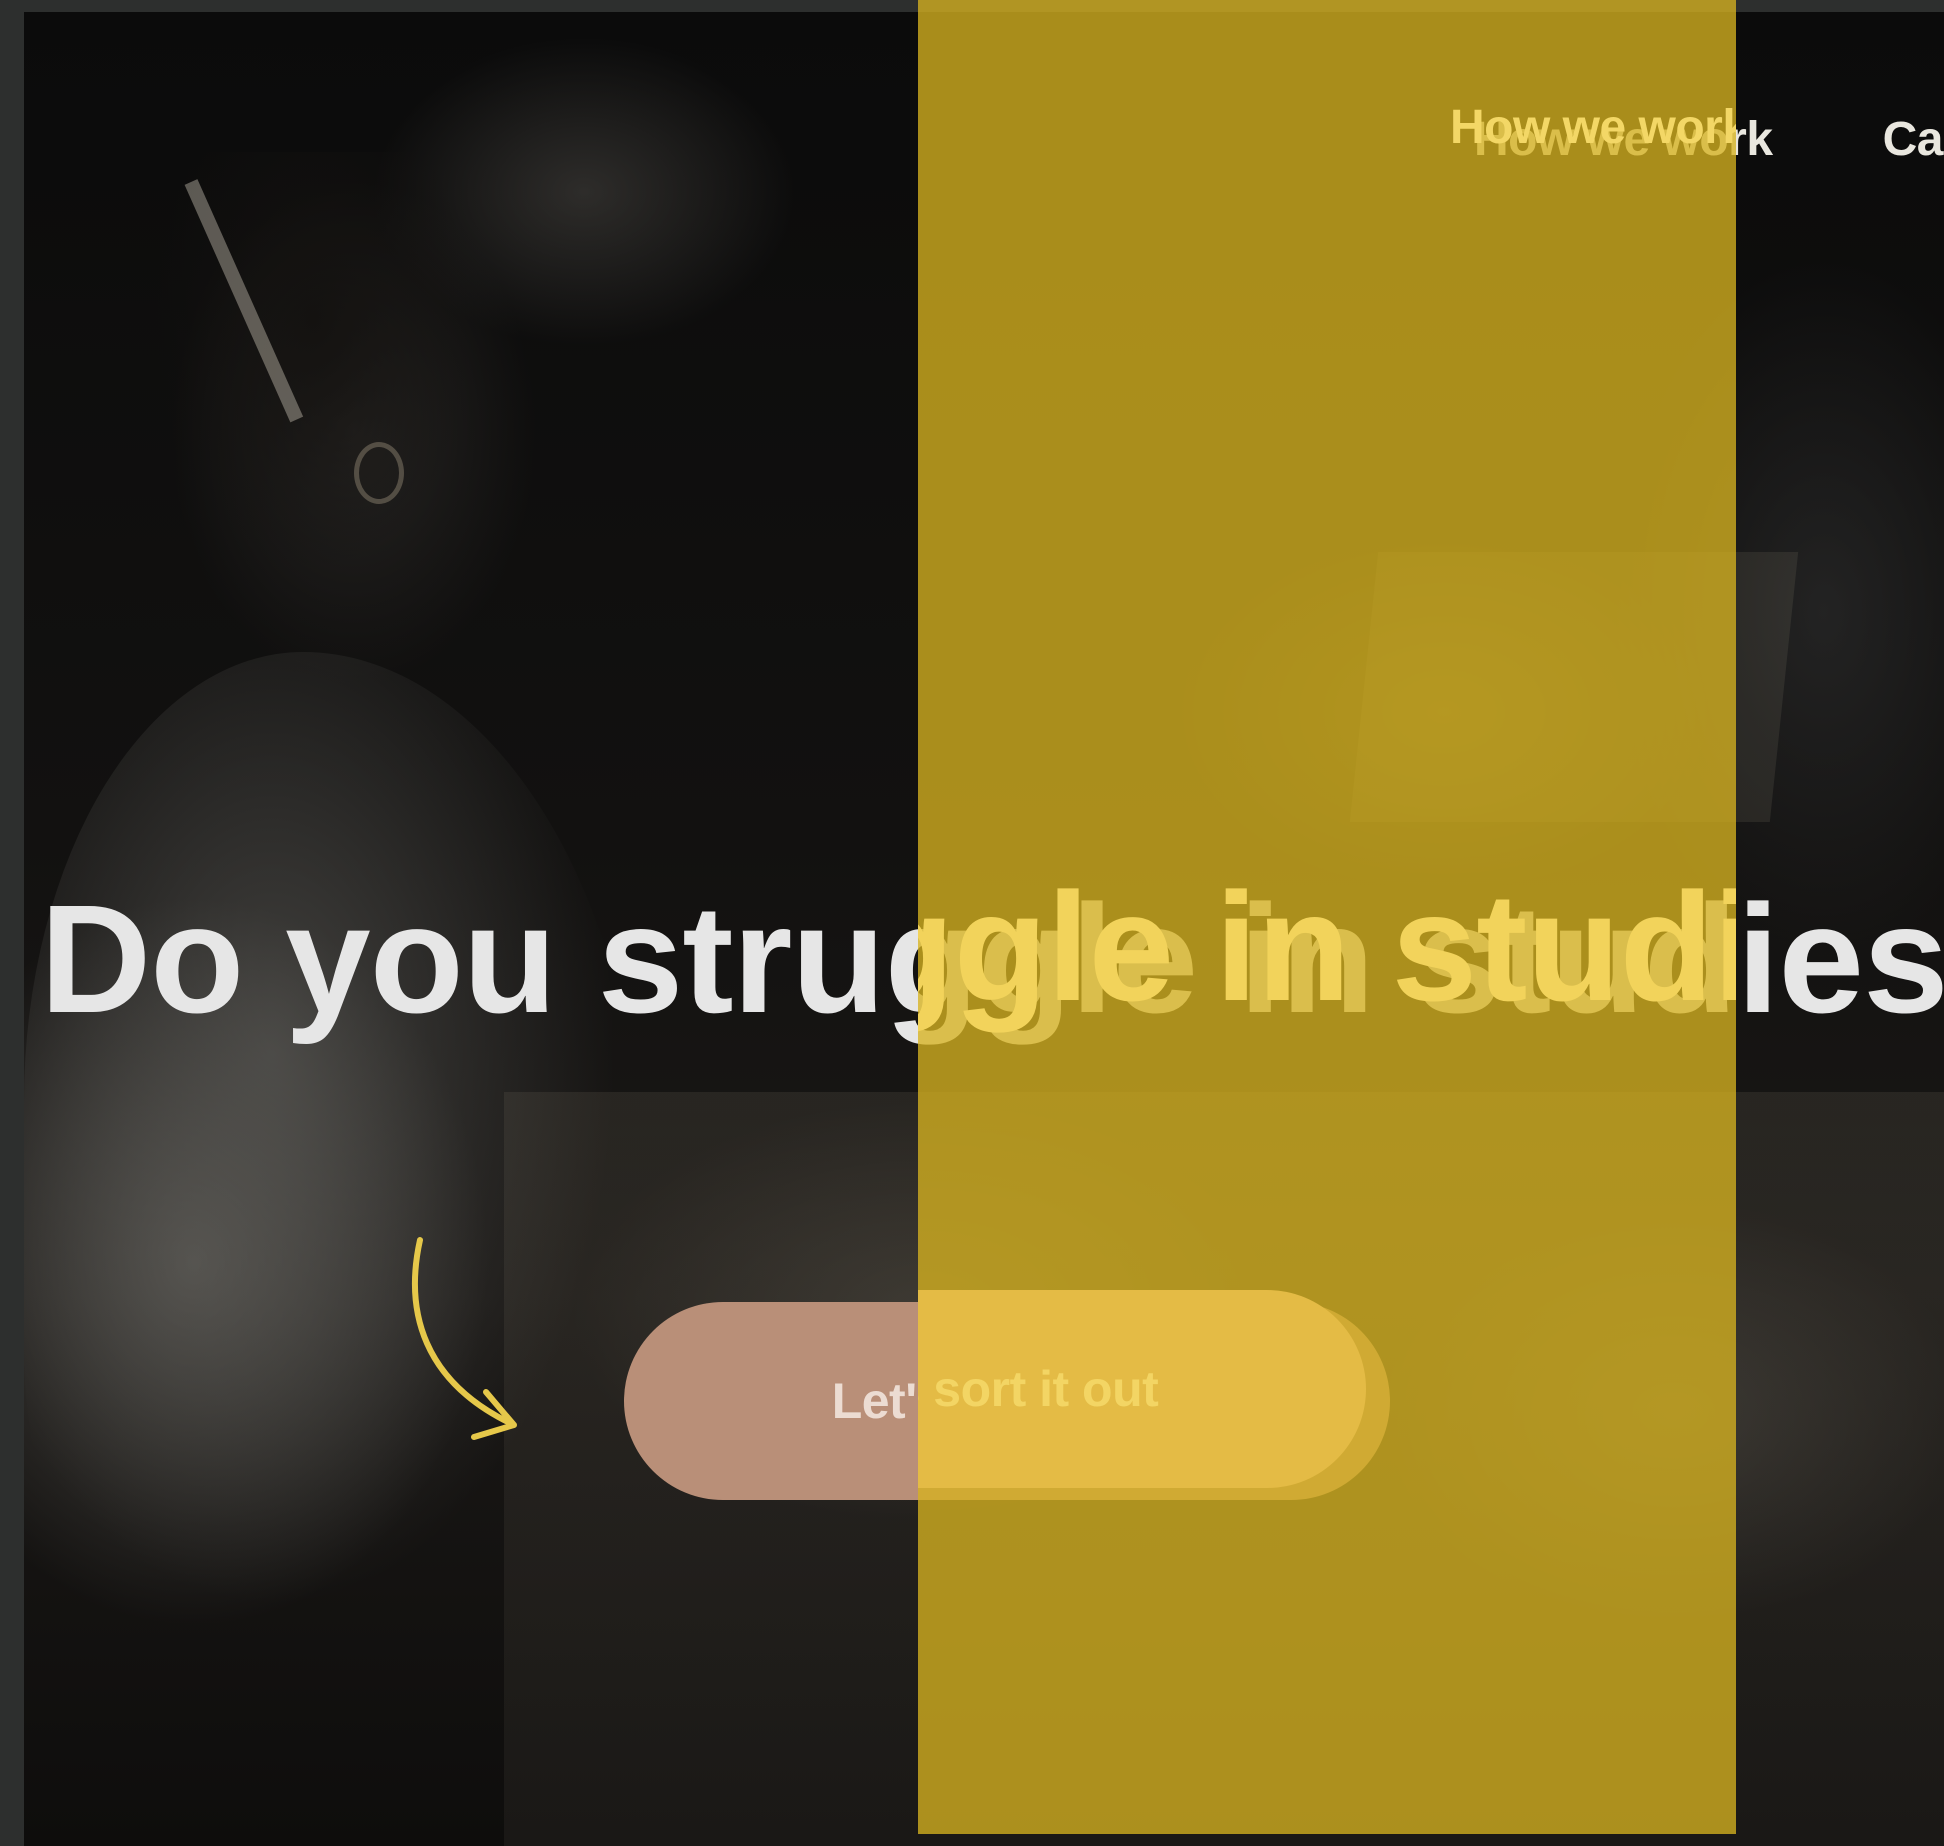 The width and height of the screenshot is (1944, 1846). What do you see at coordinates (1007, 1401) in the screenshot?
I see `lets-sort-it-out-button: Let's sort it out` at bounding box center [1007, 1401].